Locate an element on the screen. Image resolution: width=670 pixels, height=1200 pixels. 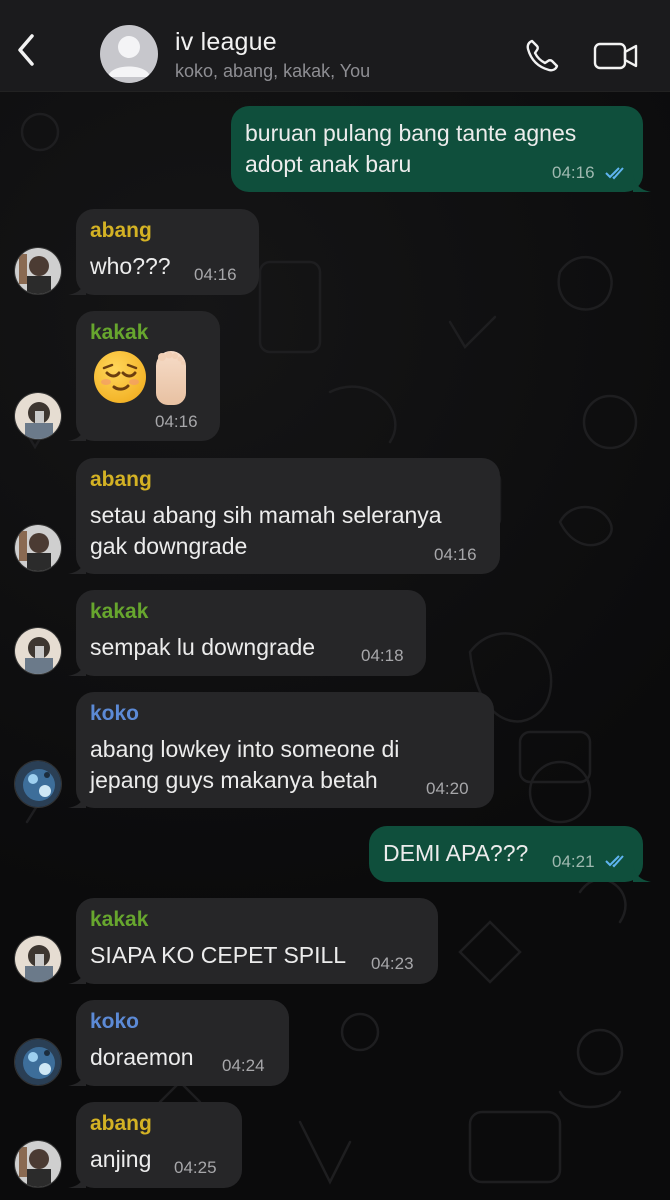
group-avatar is located at coordinates (129, 54).